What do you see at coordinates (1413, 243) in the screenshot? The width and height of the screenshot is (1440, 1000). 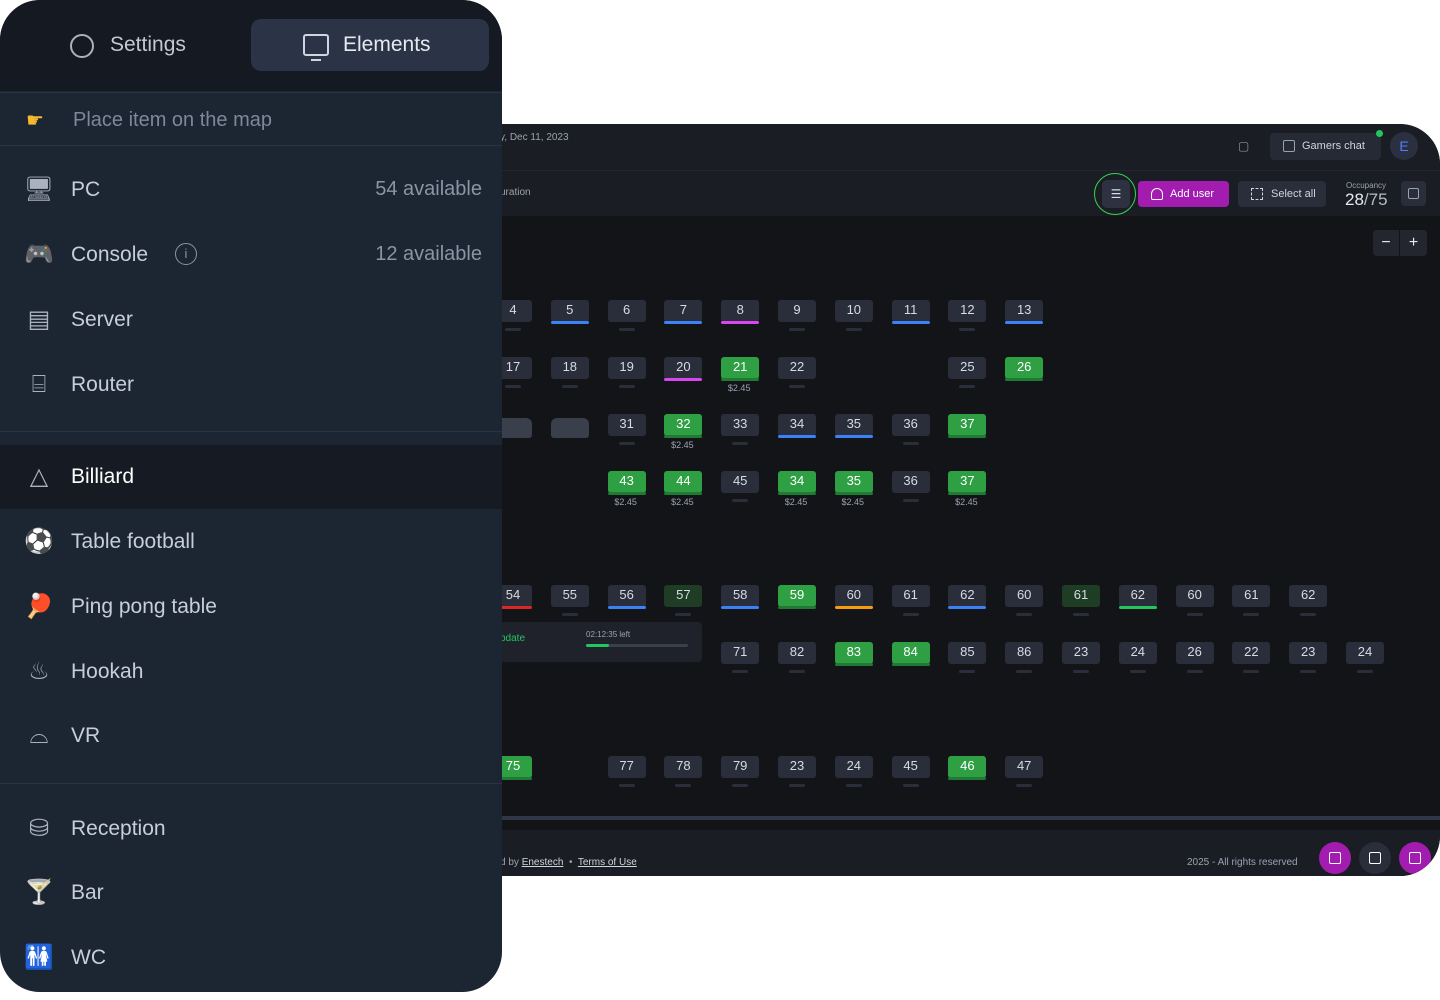 I see `zoom-in-button: +` at bounding box center [1413, 243].